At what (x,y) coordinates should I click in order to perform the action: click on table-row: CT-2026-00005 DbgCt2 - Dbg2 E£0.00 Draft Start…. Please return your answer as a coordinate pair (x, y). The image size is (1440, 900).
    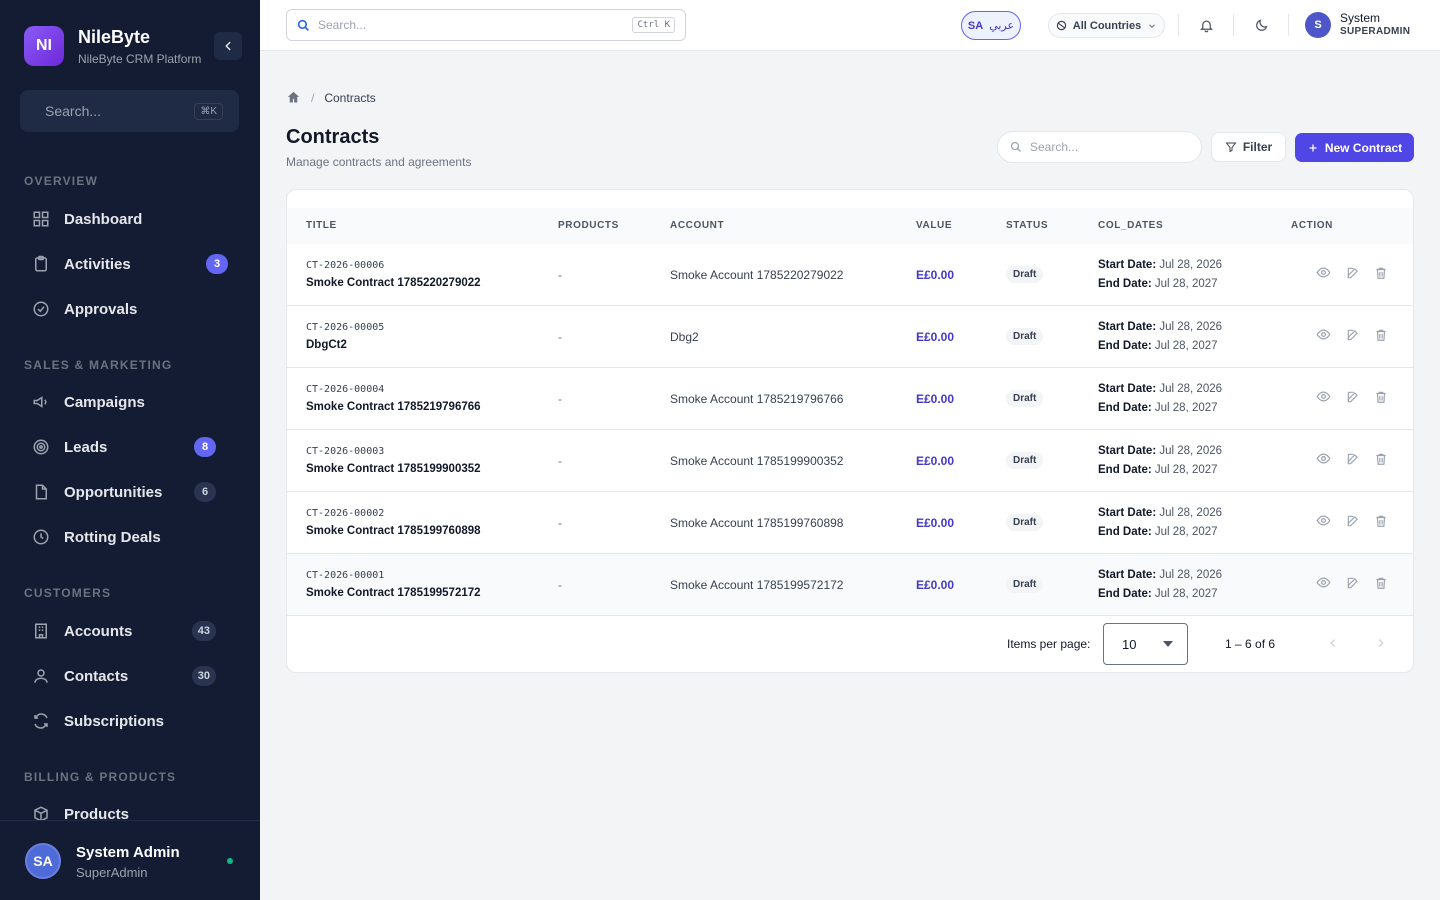
    Looking at the image, I should click on (850, 337).